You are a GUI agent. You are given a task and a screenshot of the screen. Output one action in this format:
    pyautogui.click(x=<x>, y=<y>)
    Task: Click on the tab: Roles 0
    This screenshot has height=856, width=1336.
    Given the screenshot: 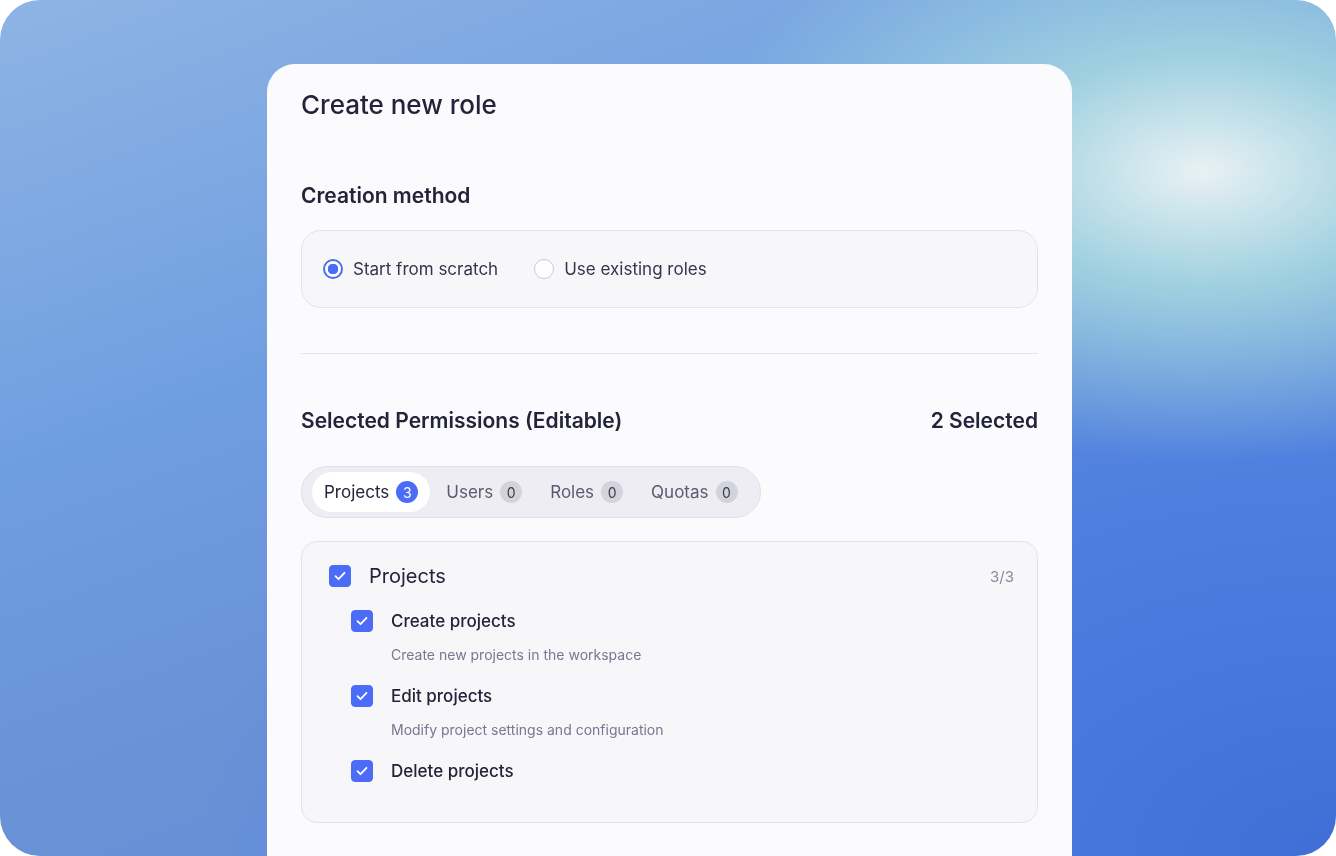 What is the action you would take?
    pyautogui.click(x=587, y=492)
    